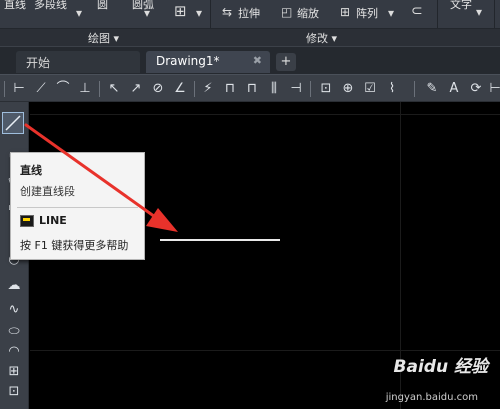 The width and height of the screenshot is (500, 409). What do you see at coordinates (158, 89) in the screenshot?
I see `diameter-dimension-icon: ⊘` at bounding box center [158, 89].